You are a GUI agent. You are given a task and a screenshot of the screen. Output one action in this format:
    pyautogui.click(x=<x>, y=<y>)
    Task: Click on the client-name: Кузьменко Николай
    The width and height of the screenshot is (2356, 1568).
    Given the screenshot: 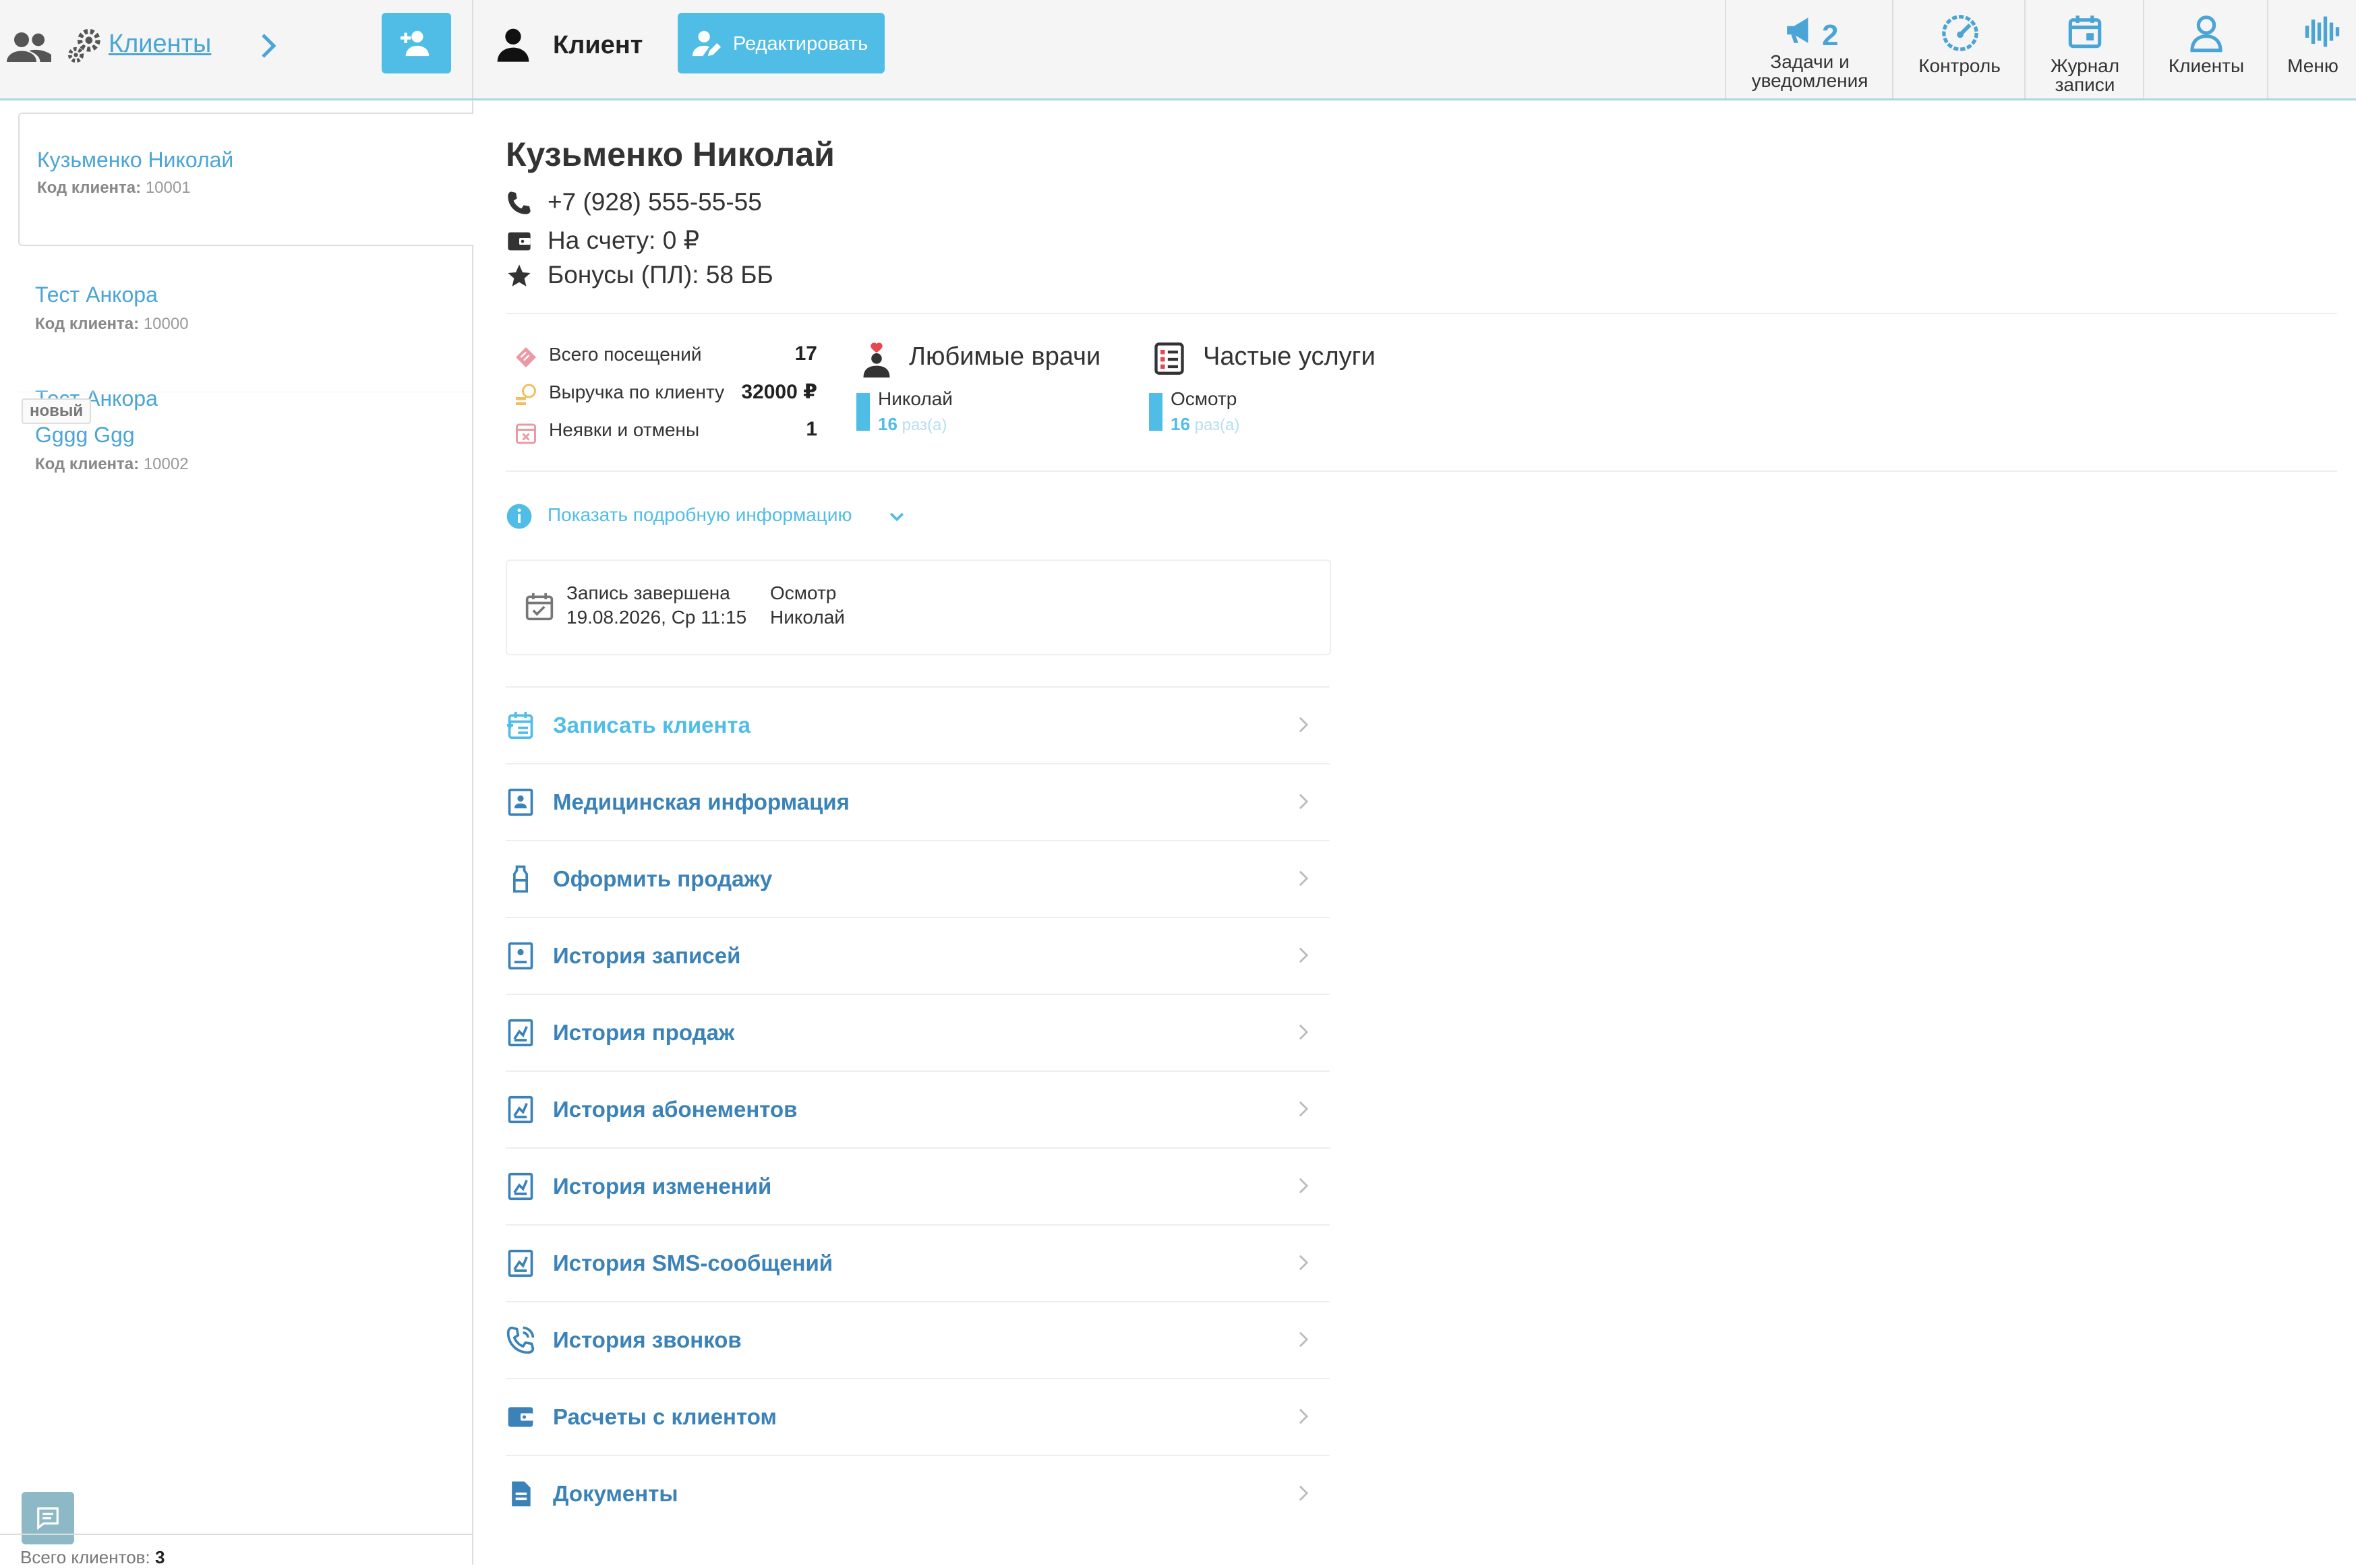 What is the action you would take?
    pyautogui.click(x=670, y=154)
    